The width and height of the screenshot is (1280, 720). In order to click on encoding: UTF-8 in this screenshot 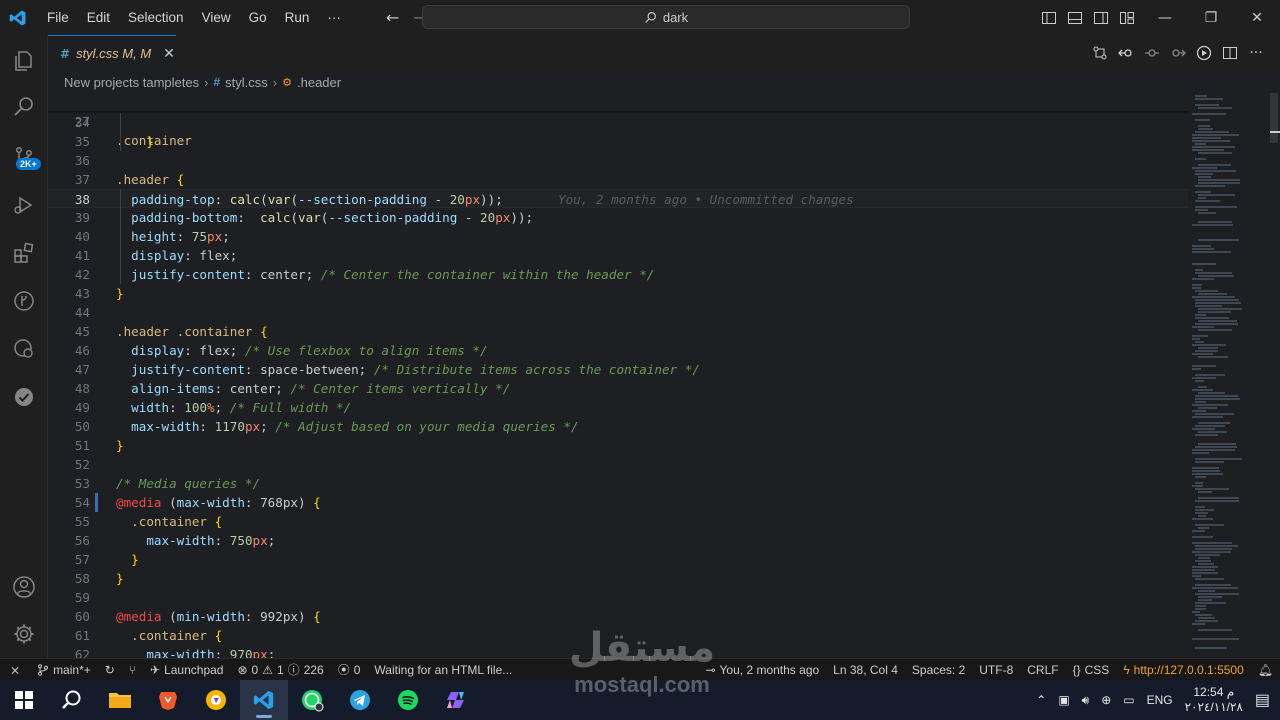, I will do `click(996, 670)`.